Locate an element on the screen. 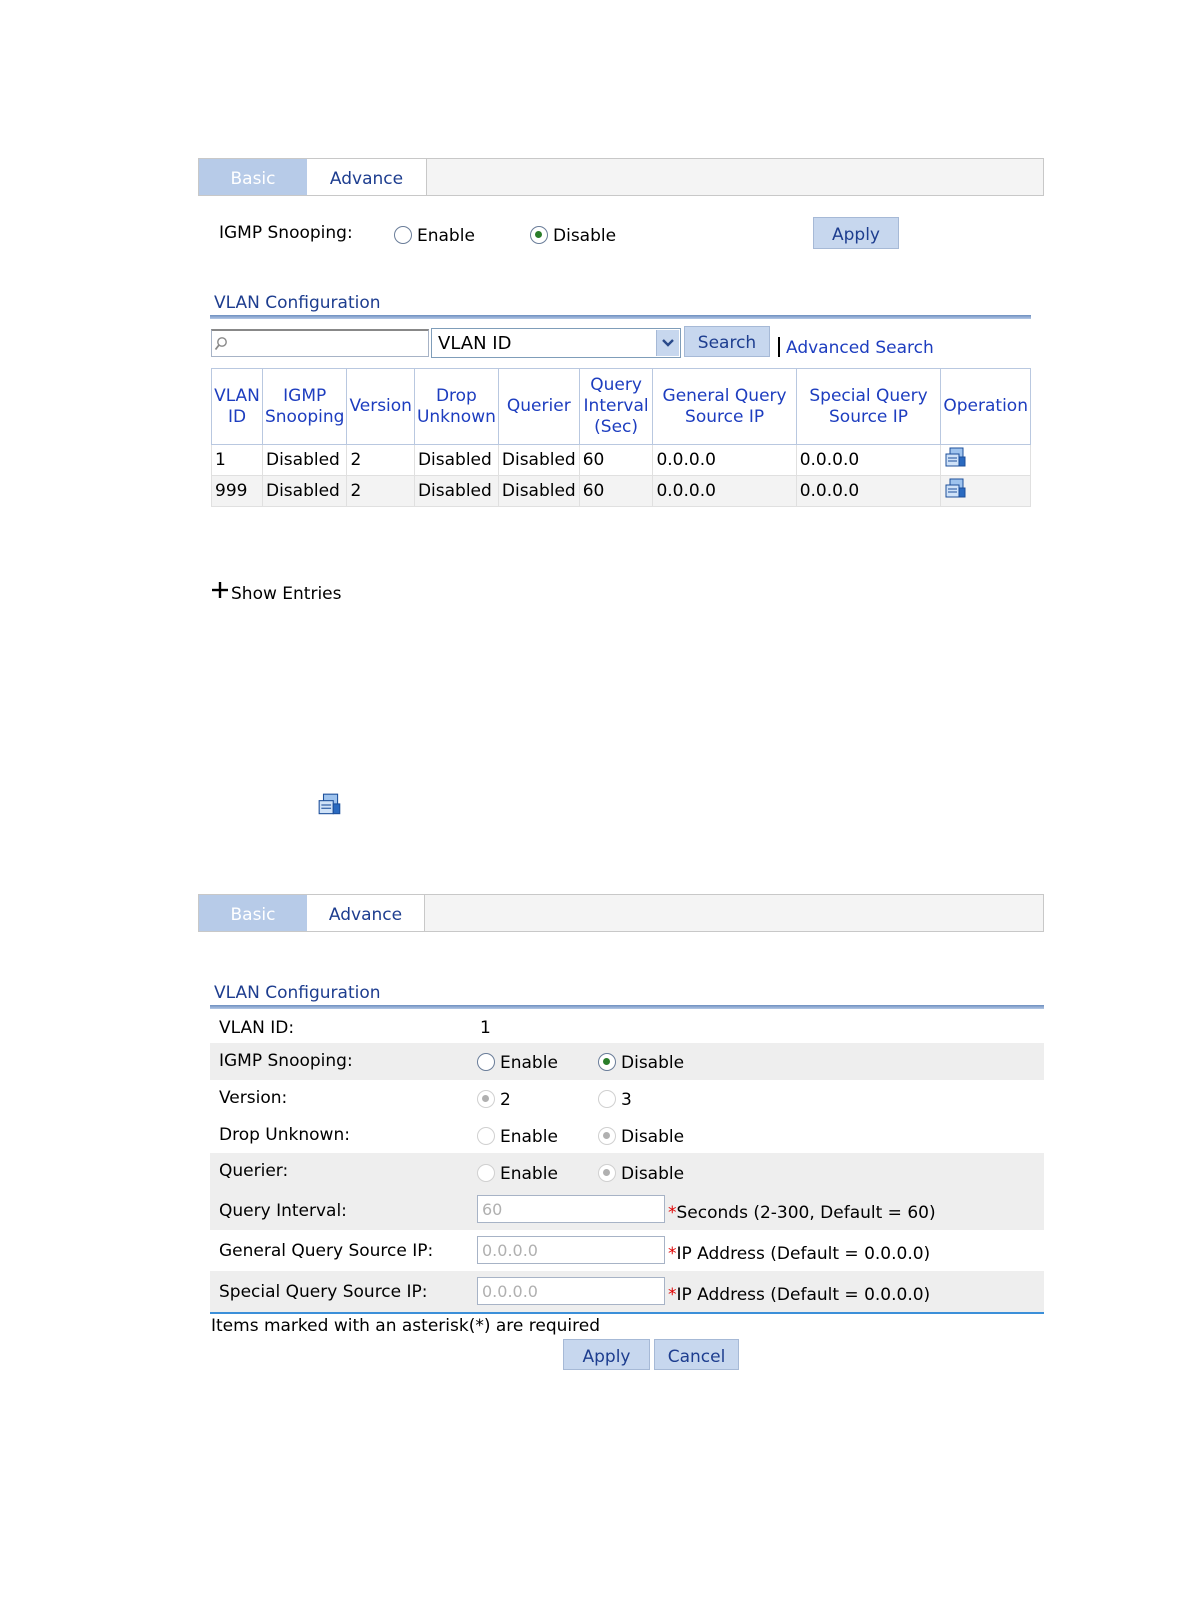 The height and width of the screenshot is (1616, 1190). form-row-version: Version: 2 3 is located at coordinates (627, 1098).